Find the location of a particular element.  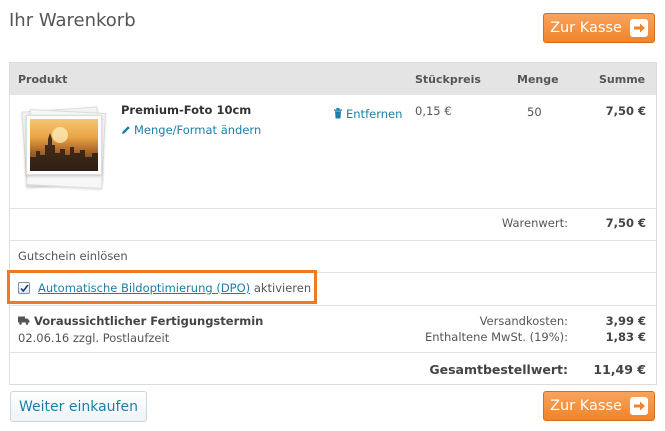

continue-shopping-label: Weiter einkaufen is located at coordinates (78, 406).